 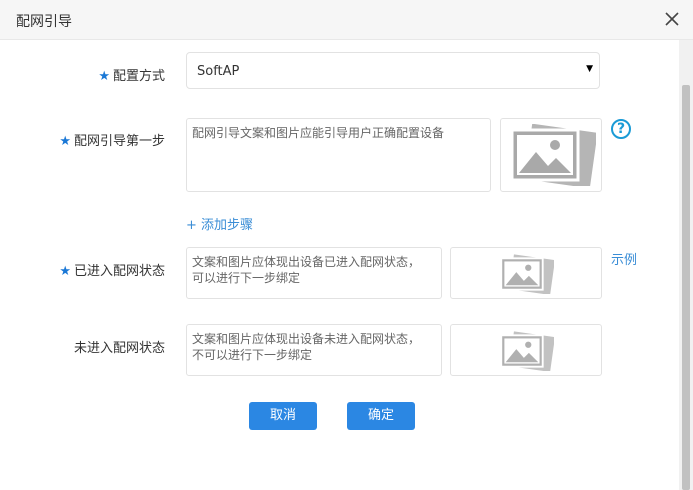 I want to click on config-mode-label-text: 配置方式, so click(x=138, y=76).